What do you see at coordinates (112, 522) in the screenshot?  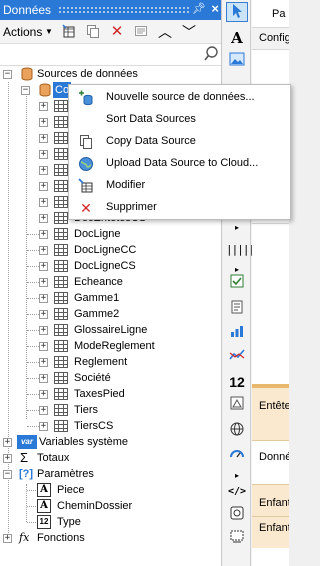 I see `tree-node-param: 12 Type` at bounding box center [112, 522].